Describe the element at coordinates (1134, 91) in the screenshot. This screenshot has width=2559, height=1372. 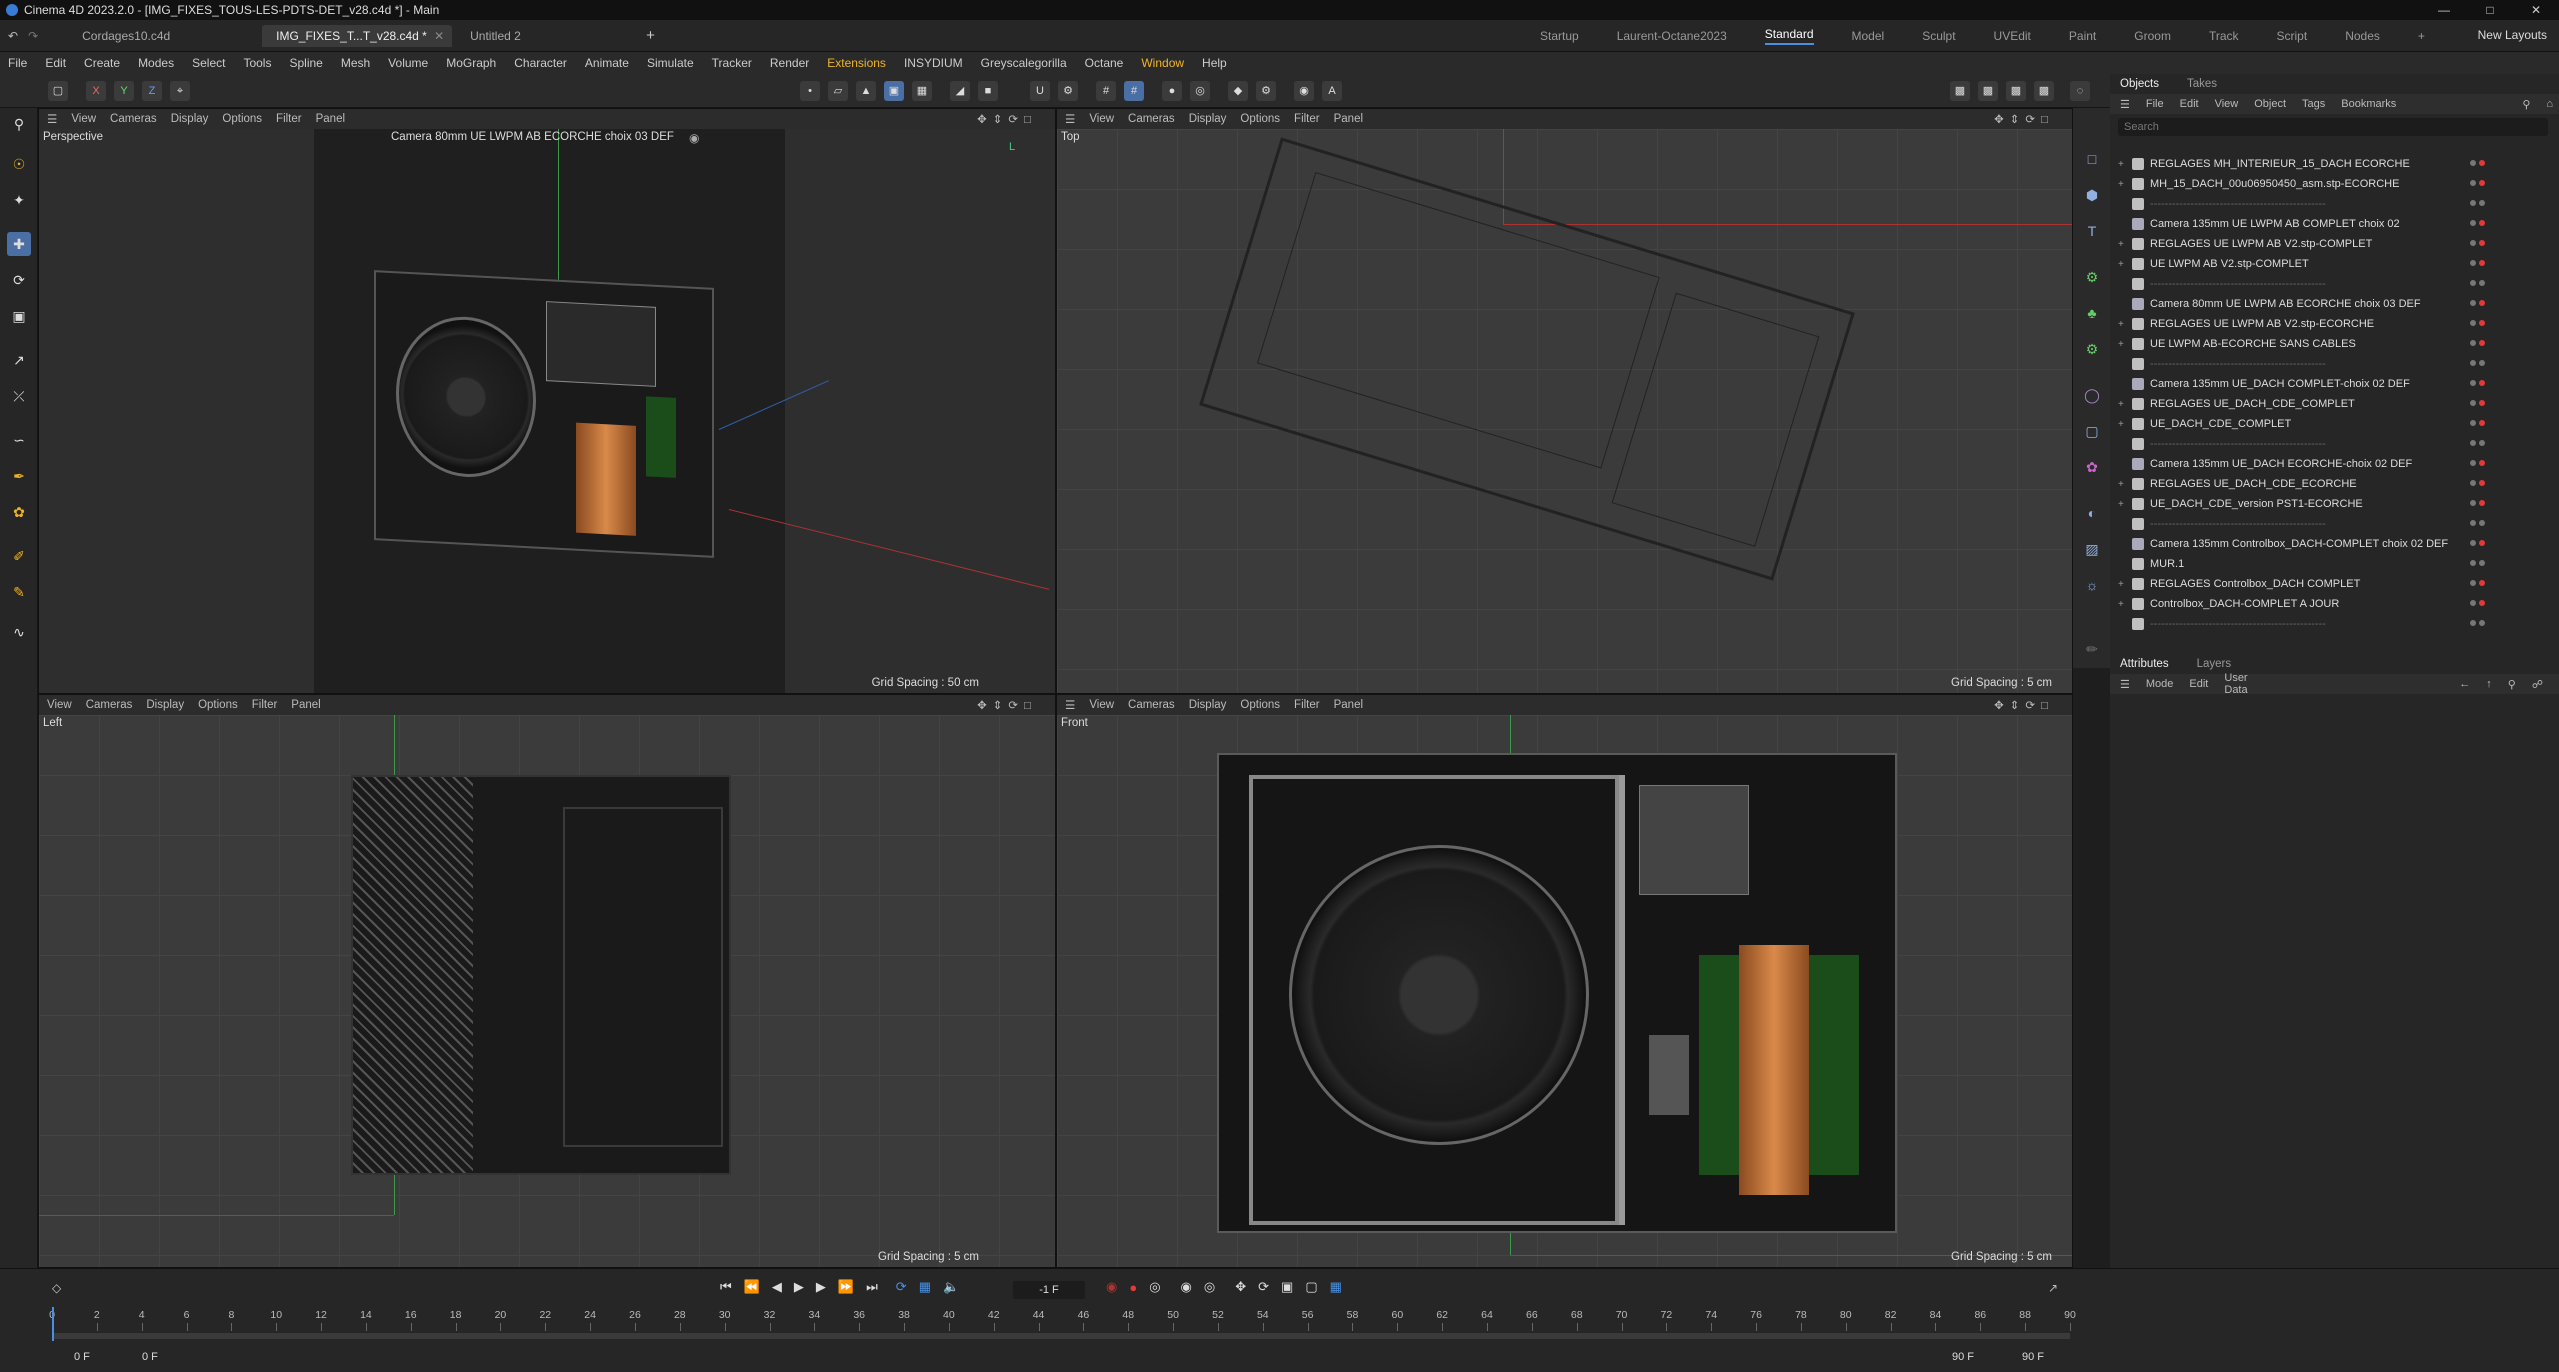
I see `snap-icon: #` at that location.